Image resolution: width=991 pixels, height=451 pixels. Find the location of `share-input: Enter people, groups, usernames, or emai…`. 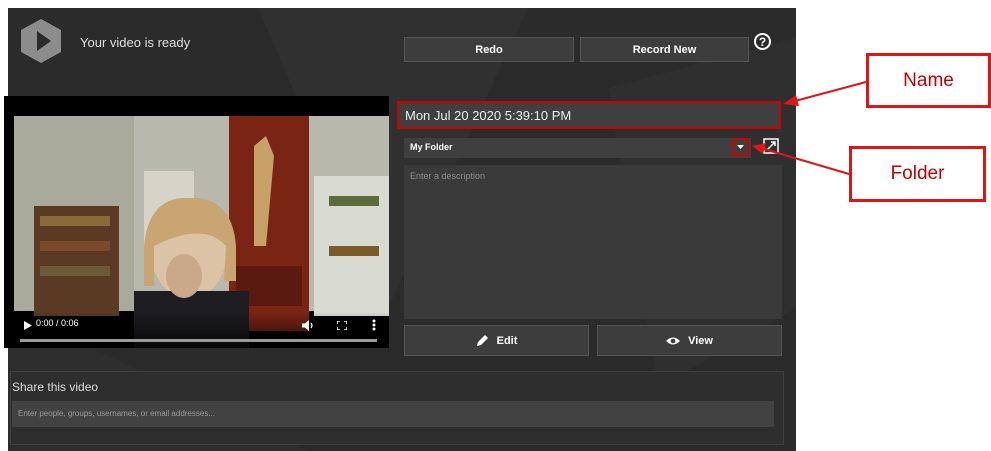

share-input: Enter people, groups, usernames, or emai… is located at coordinates (393, 414).